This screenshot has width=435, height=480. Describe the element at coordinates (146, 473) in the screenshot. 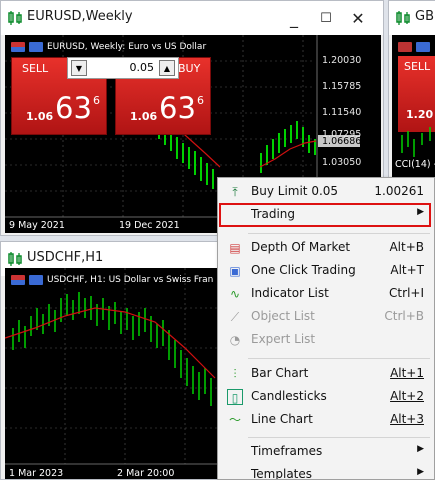

I see `date-label: 2 Mar 20:00` at that location.